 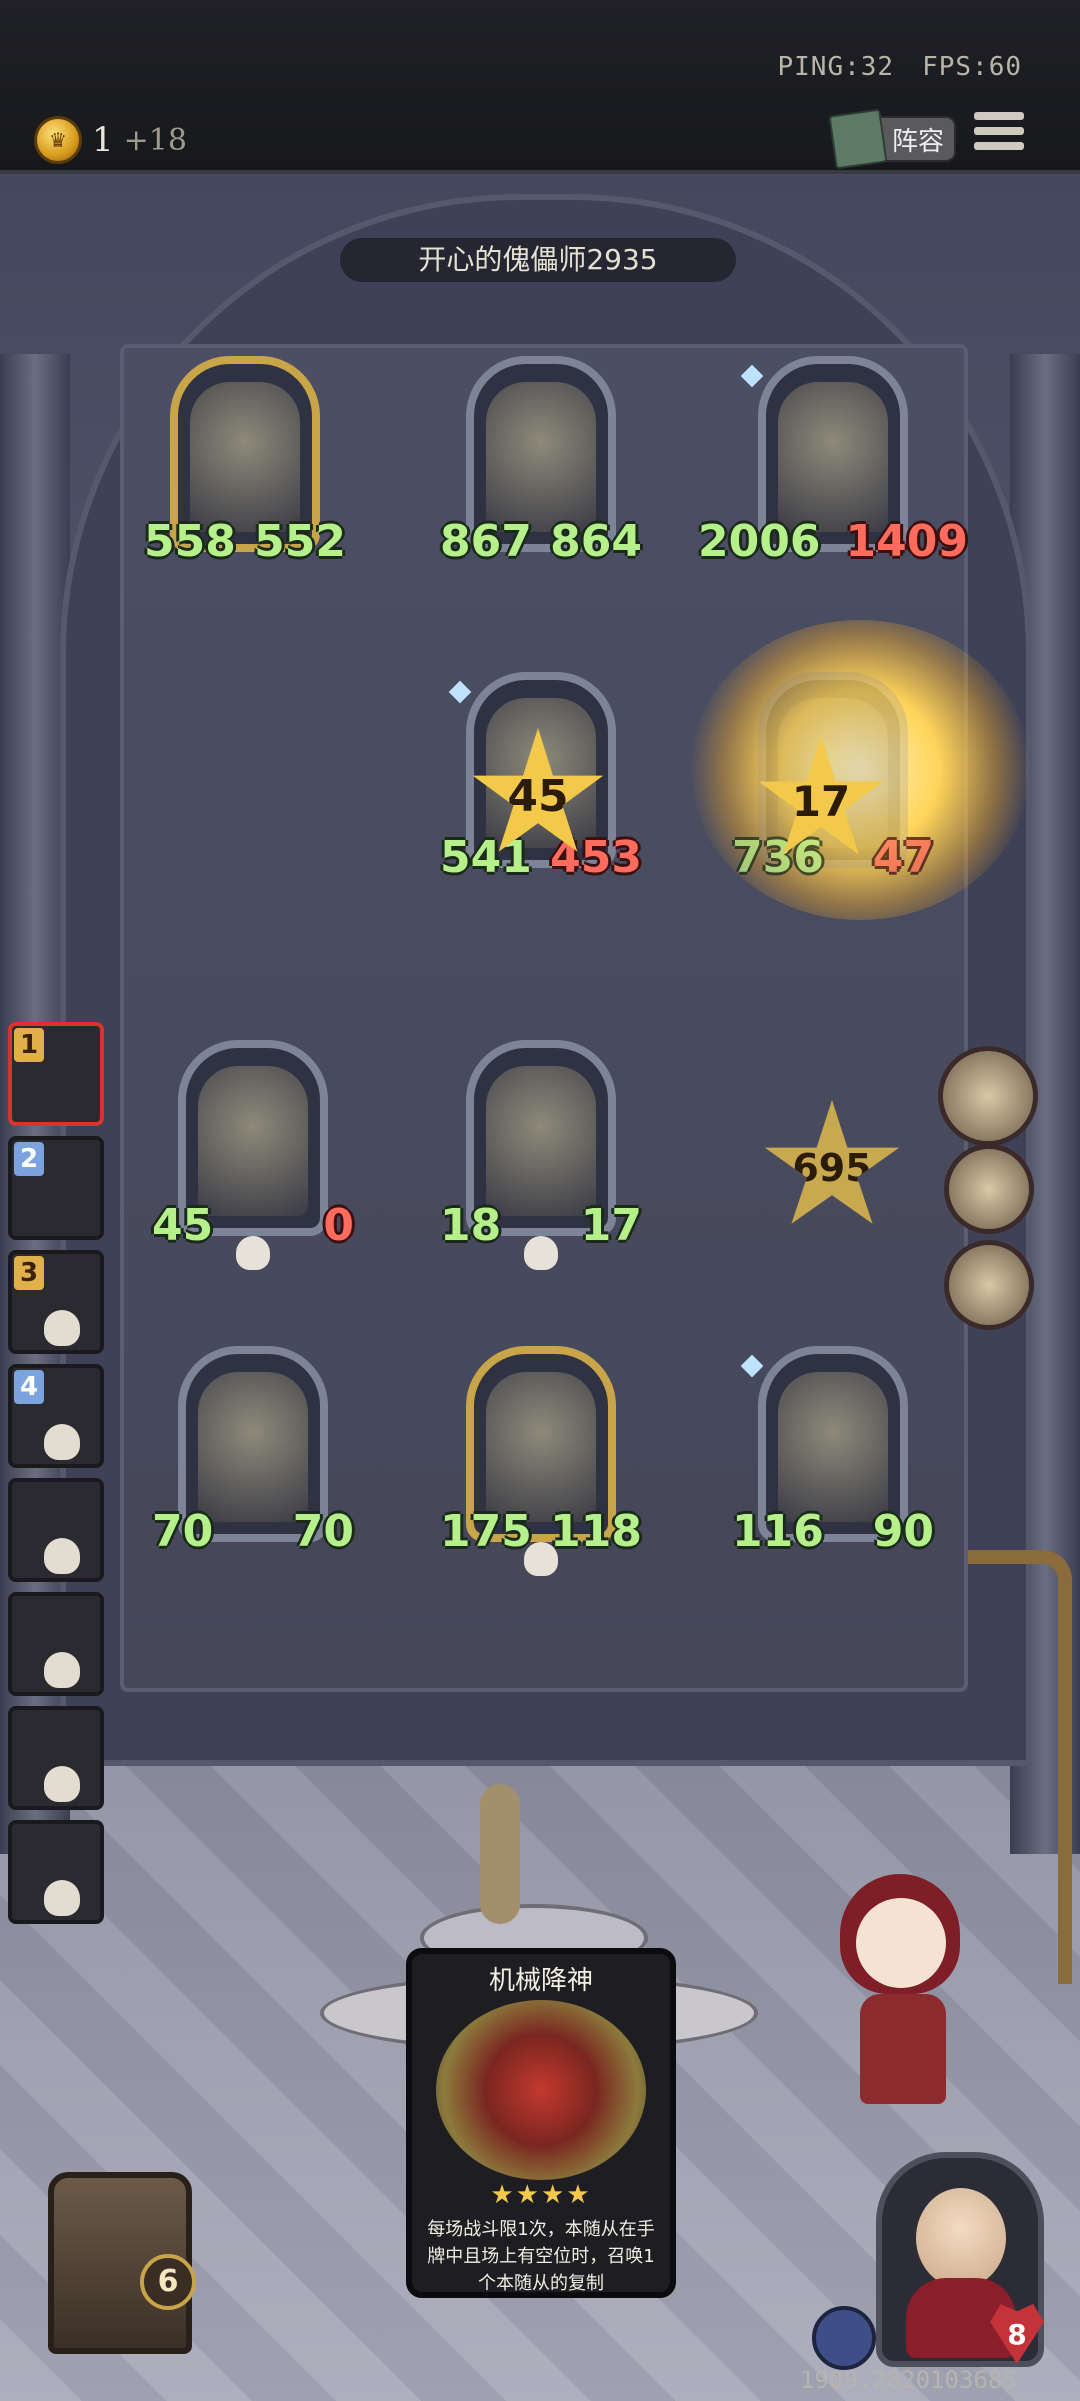 What do you see at coordinates (999, 135) in the screenshot?
I see `menu-button` at bounding box center [999, 135].